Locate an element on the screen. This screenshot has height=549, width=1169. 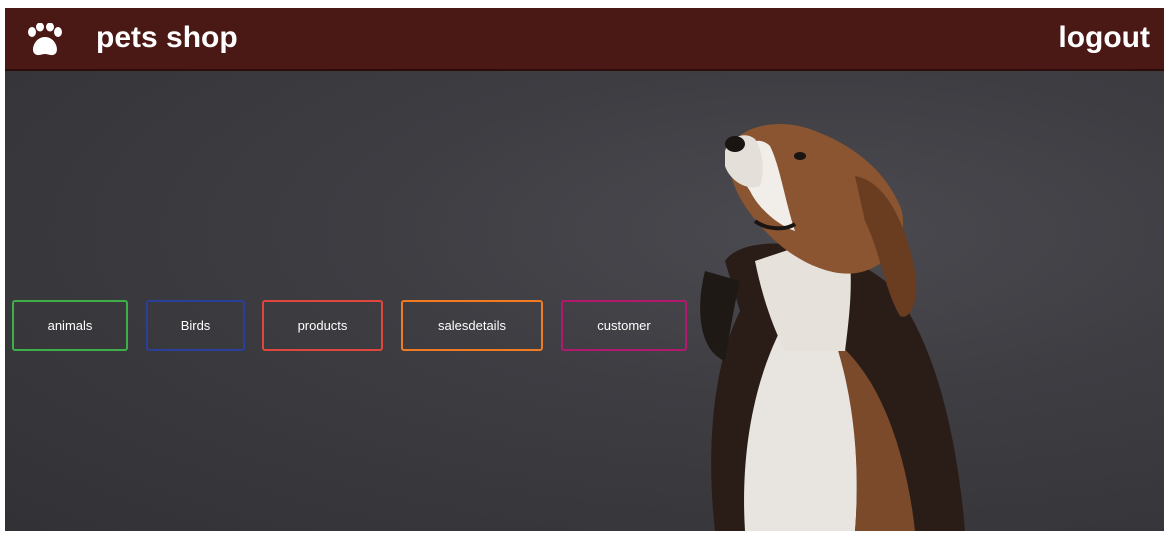
app-title: pets shop is located at coordinates (167, 37).